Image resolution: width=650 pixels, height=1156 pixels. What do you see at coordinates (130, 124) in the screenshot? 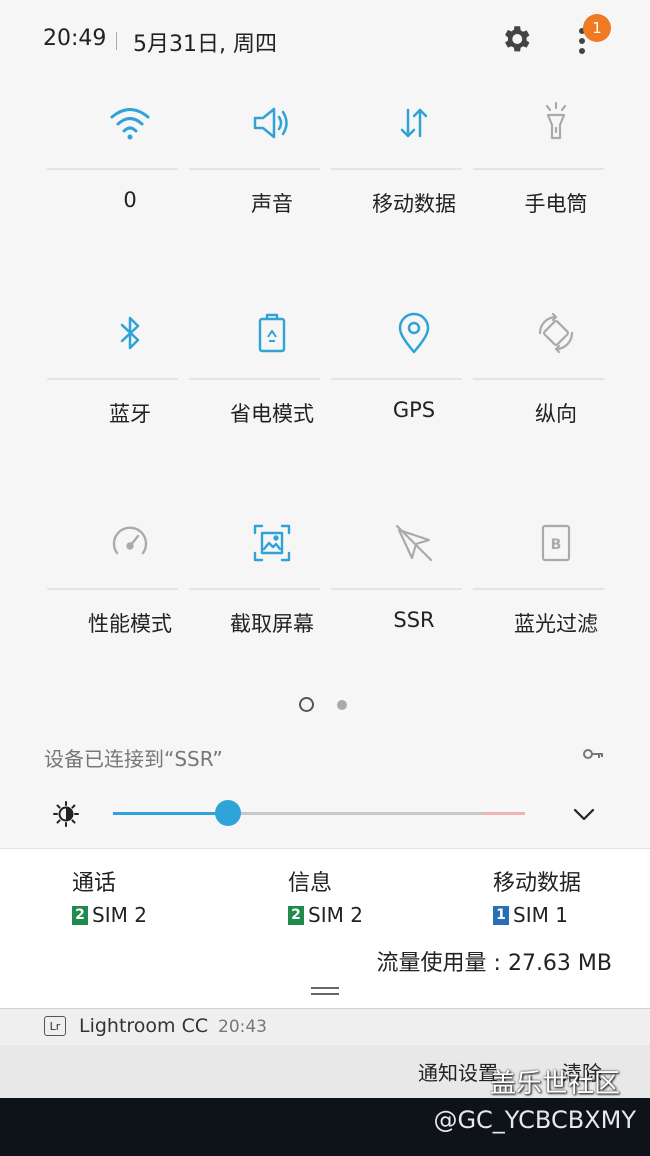
I see `wifi-icon` at bounding box center [130, 124].